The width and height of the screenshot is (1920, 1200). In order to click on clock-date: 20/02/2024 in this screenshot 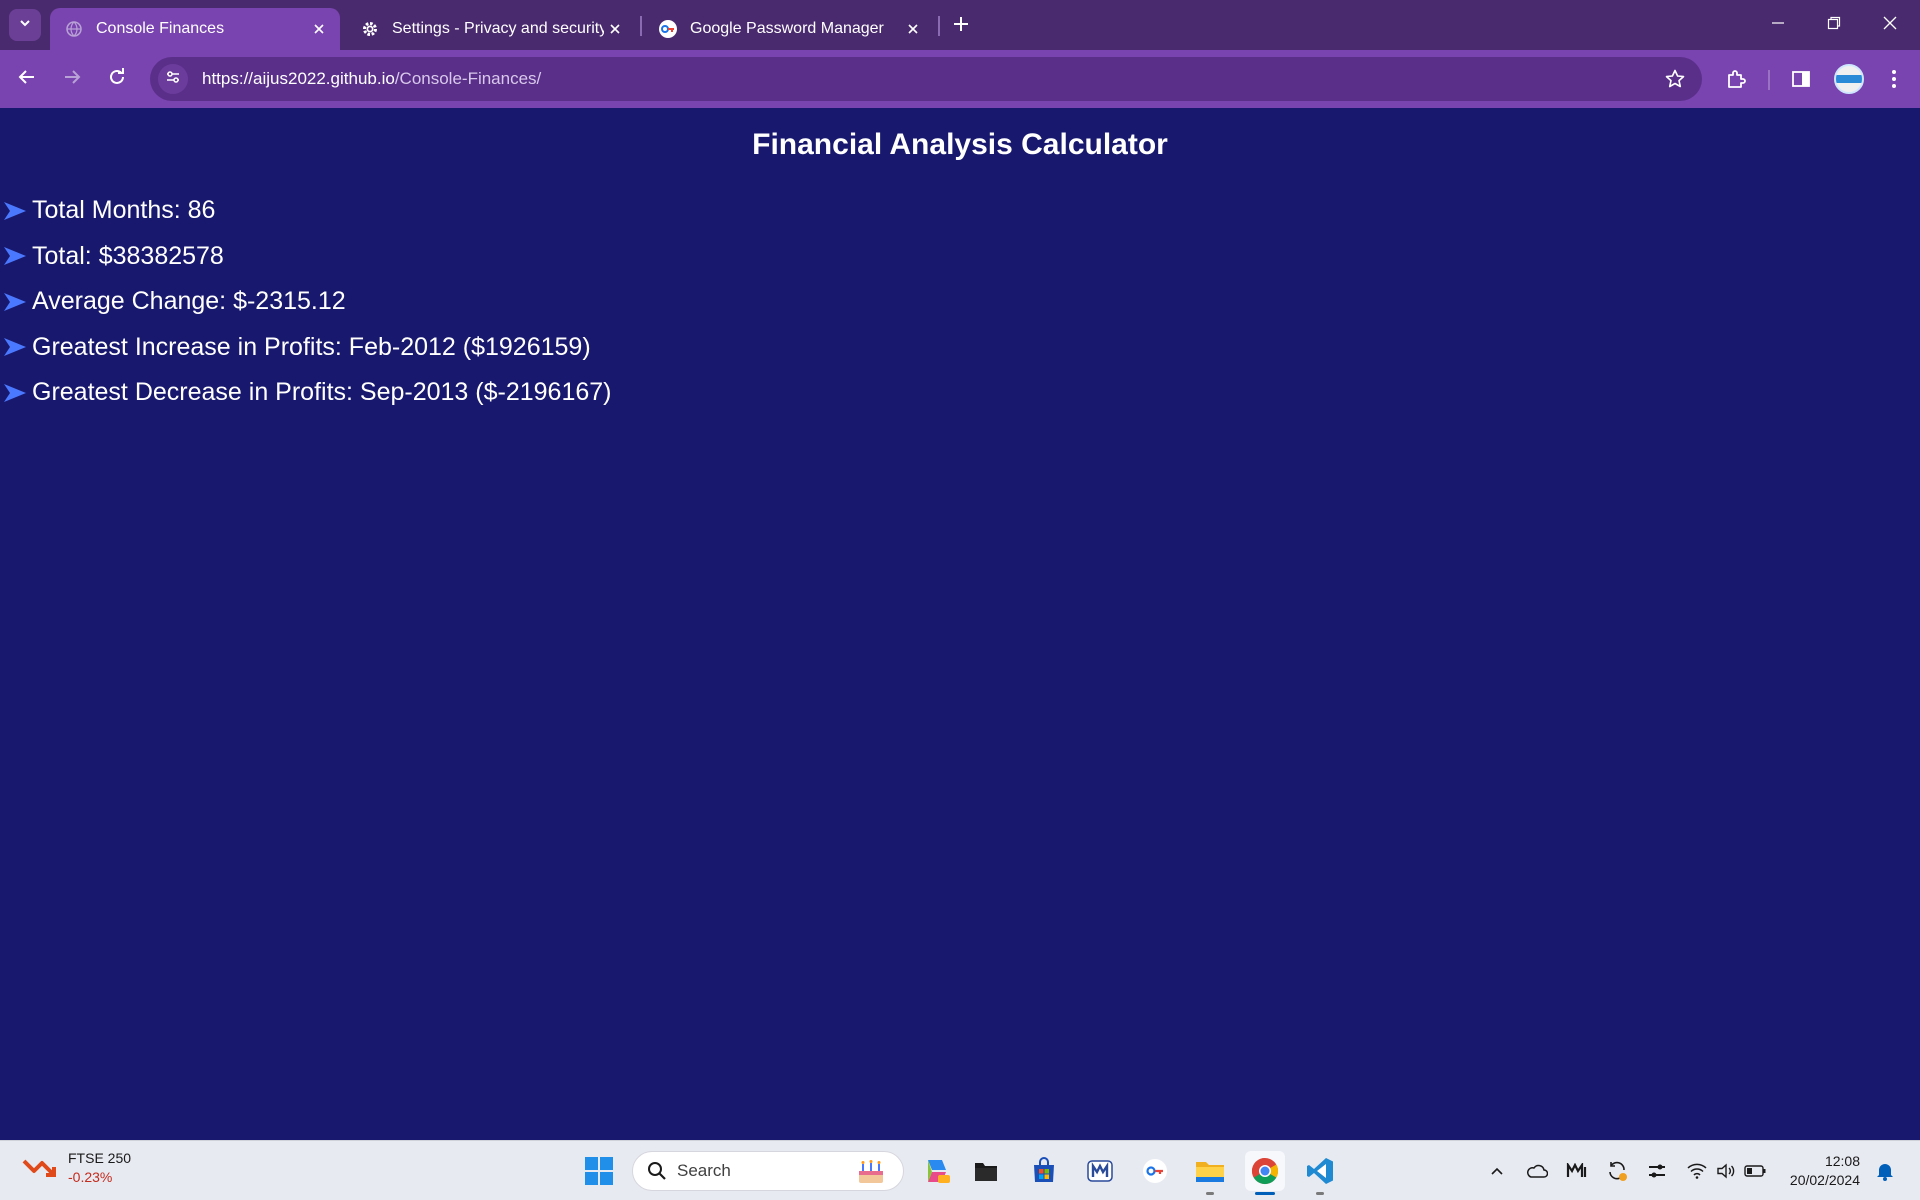, I will do `click(1824, 1180)`.